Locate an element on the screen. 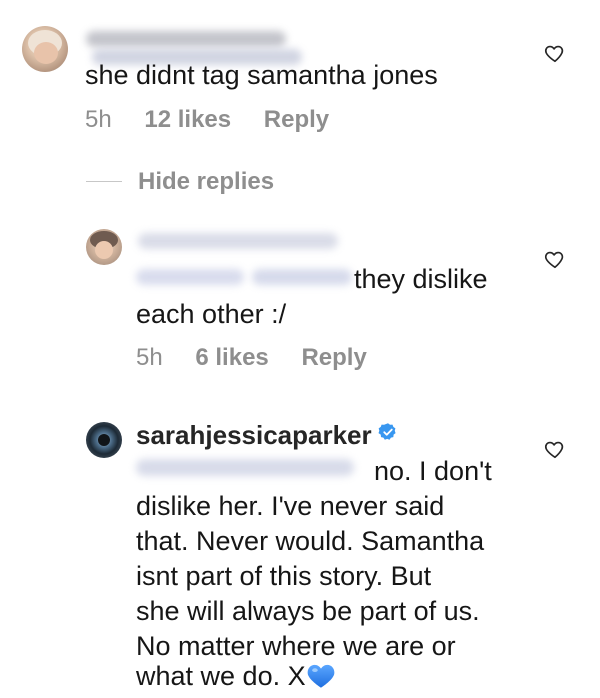 Image resolution: width=600 pixels, height=698 pixels. likes-count: 12 likes is located at coordinates (187, 119).